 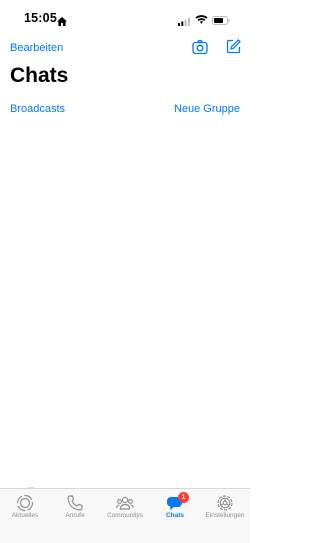 What do you see at coordinates (39, 75) in the screenshot?
I see `page-title: Chats` at bounding box center [39, 75].